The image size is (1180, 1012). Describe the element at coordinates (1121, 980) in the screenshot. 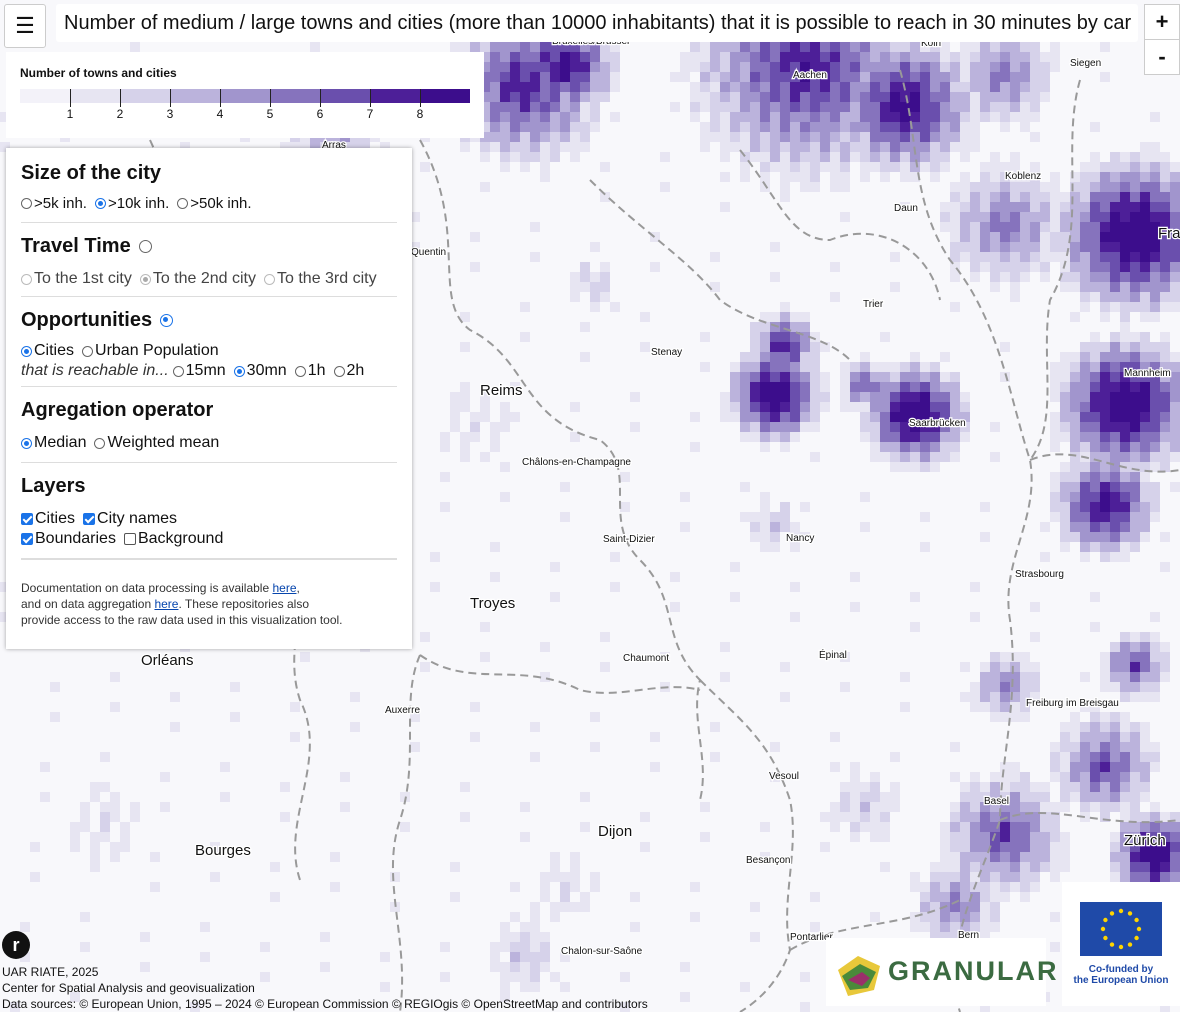

I see `eu-label-line: the European Union` at that location.